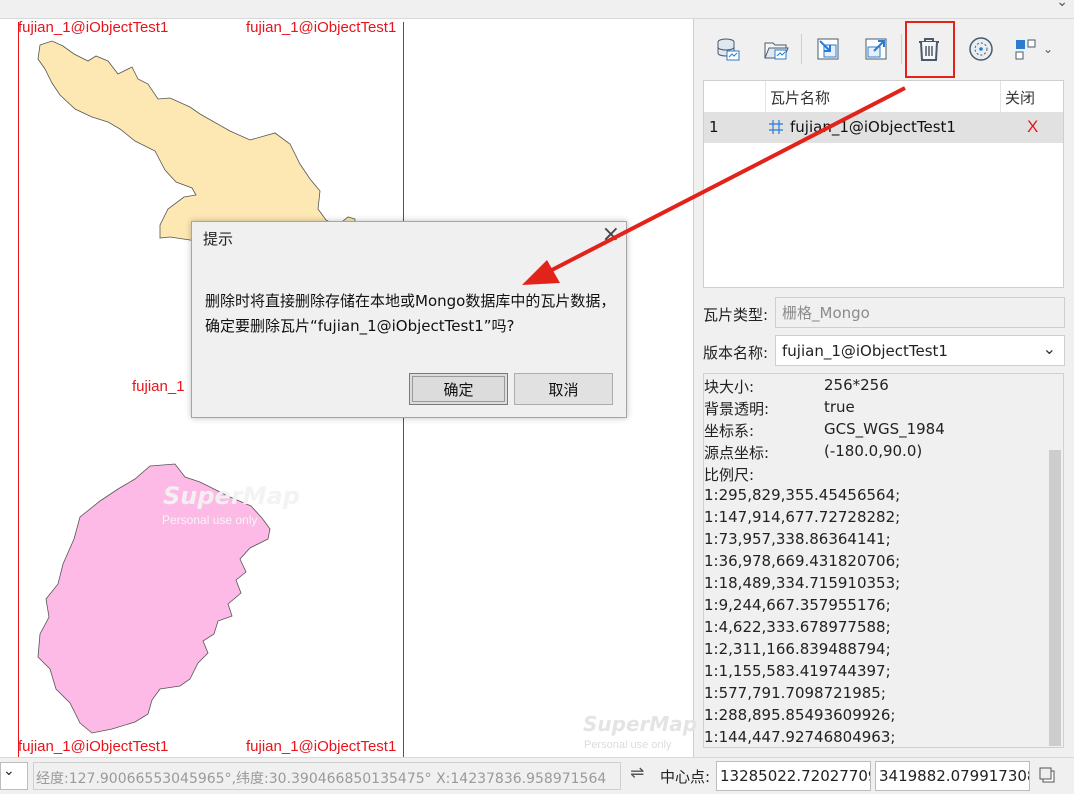 Image resolution: width=1074 pixels, height=794 pixels. What do you see at coordinates (802, 517) in the screenshot?
I see `scale-item: 1:147,914,677.72728282;` at bounding box center [802, 517].